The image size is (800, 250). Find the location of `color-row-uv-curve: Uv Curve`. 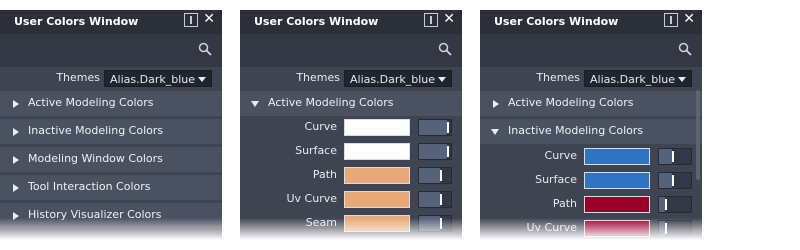

color-row-uv-curve: Uv Curve is located at coordinates (351, 200).